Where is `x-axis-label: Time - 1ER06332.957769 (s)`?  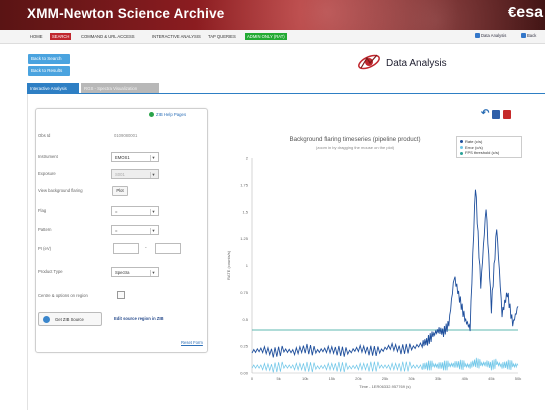 x-axis-label: Time - 1ER06332.957769 (s) is located at coordinates (385, 386).